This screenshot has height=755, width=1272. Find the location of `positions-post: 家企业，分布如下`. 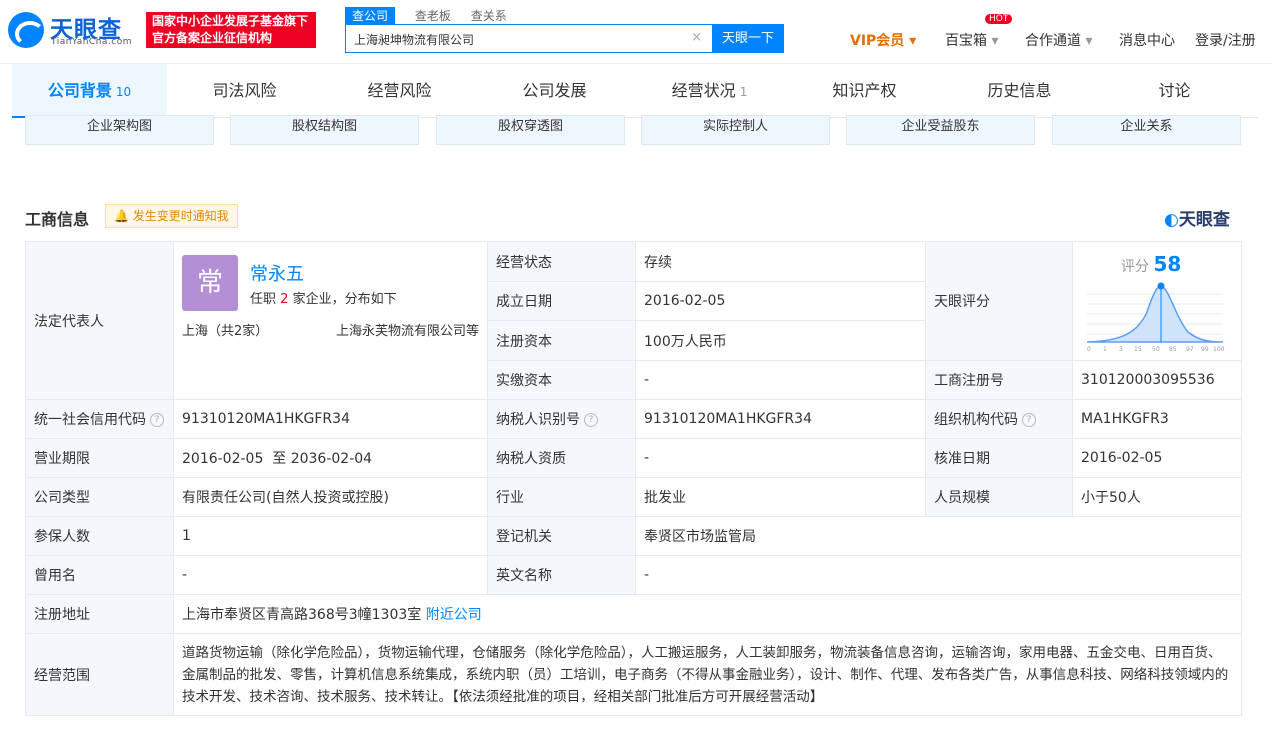

positions-post: 家企业，分布如下 is located at coordinates (344, 299).